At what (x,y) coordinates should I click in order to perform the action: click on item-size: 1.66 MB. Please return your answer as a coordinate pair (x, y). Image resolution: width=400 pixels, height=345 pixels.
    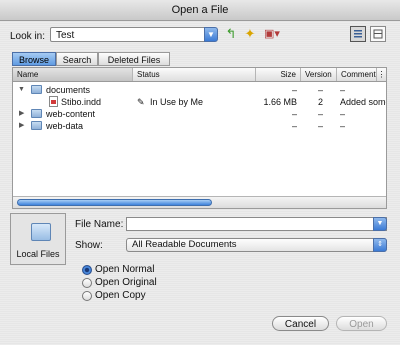
    Looking at the image, I should click on (280, 102).